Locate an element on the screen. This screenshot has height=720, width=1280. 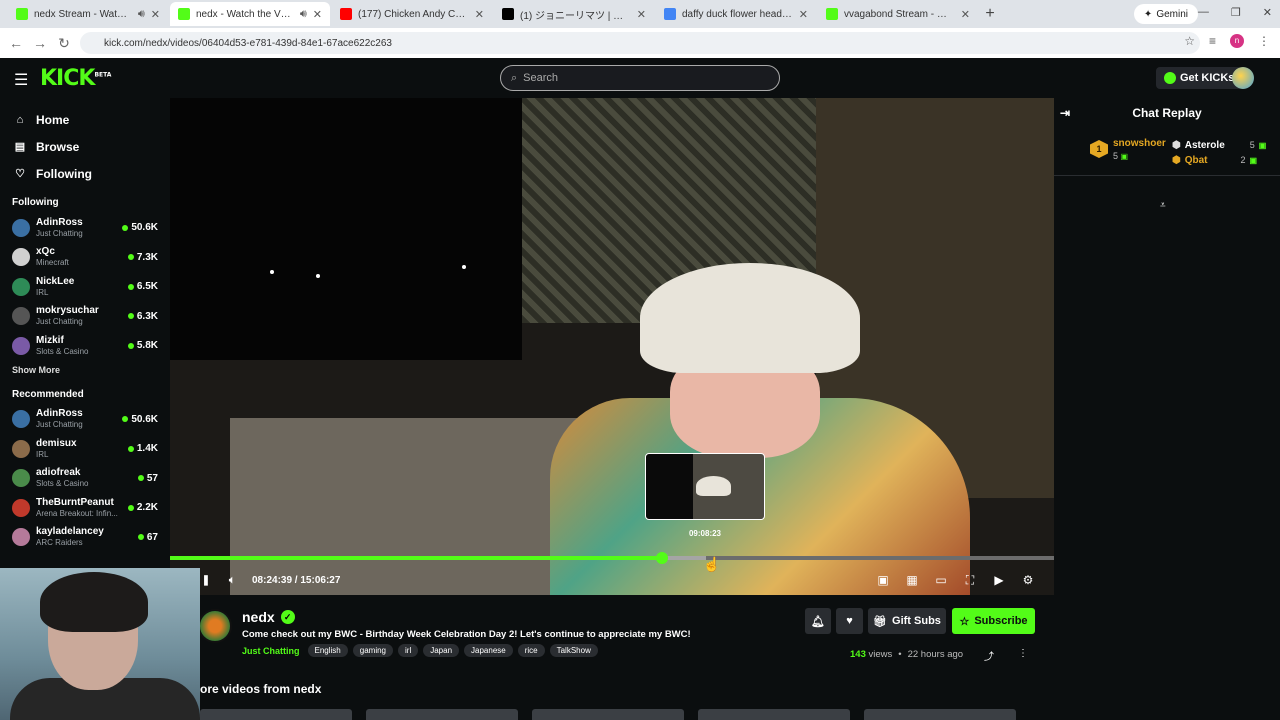
autoplay-icon: ▶ is located at coordinates (999, 580).